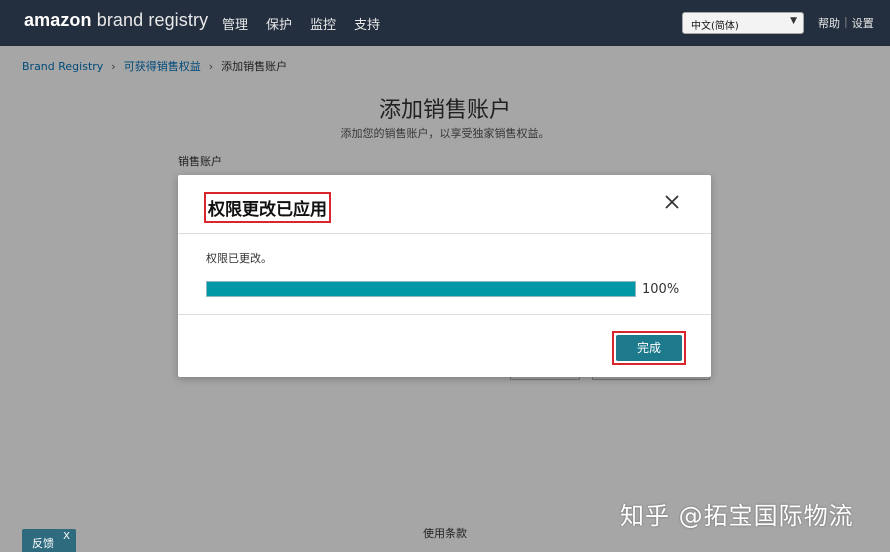  What do you see at coordinates (793, 21) in the screenshot?
I see `chevron-down-icon: ▼` at bounding box center [793, 21].